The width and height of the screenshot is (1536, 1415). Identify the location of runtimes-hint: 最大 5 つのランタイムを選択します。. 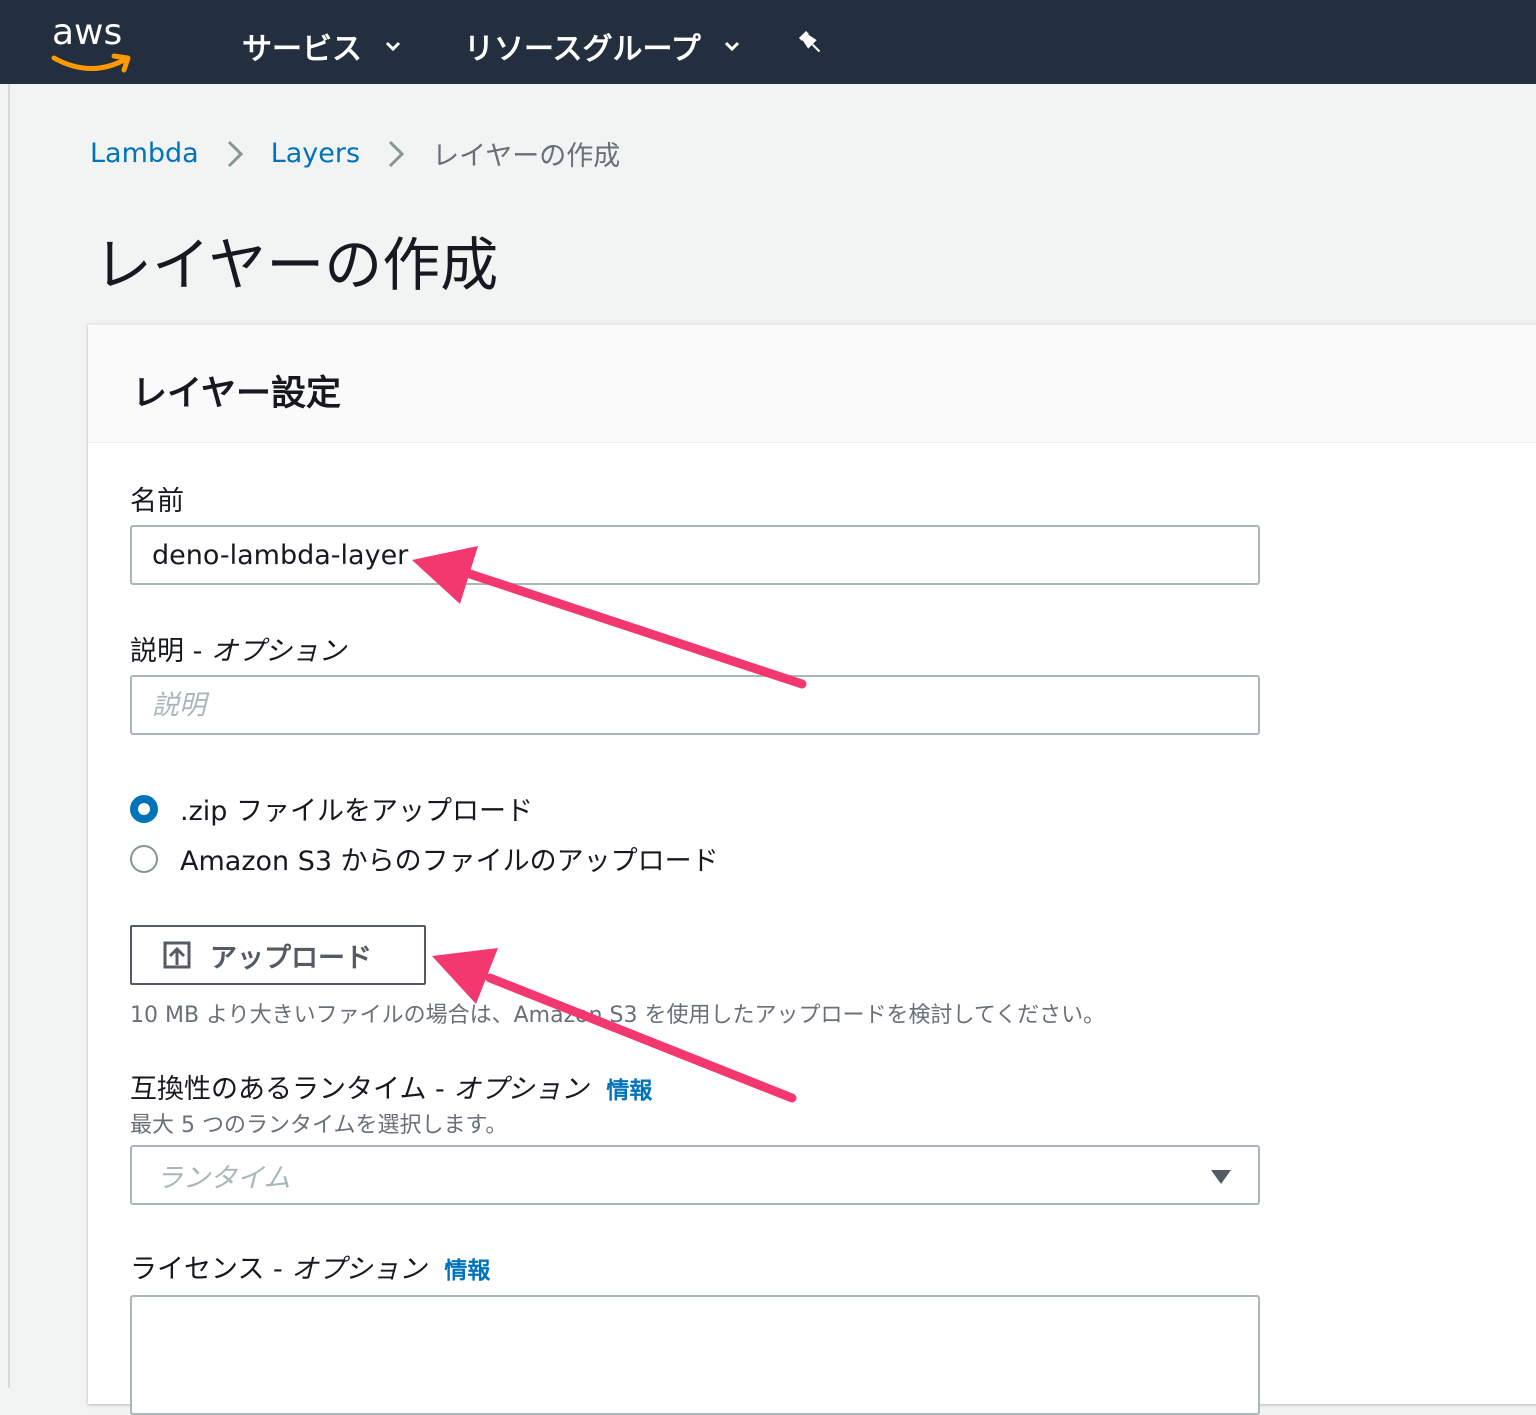
(319, 1125).